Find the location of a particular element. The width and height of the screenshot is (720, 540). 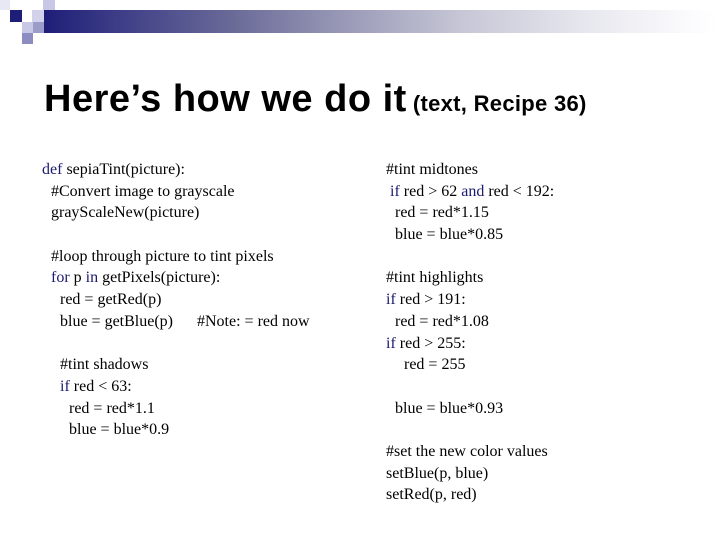

code-keyword: and is located at coordinates (473, 191).